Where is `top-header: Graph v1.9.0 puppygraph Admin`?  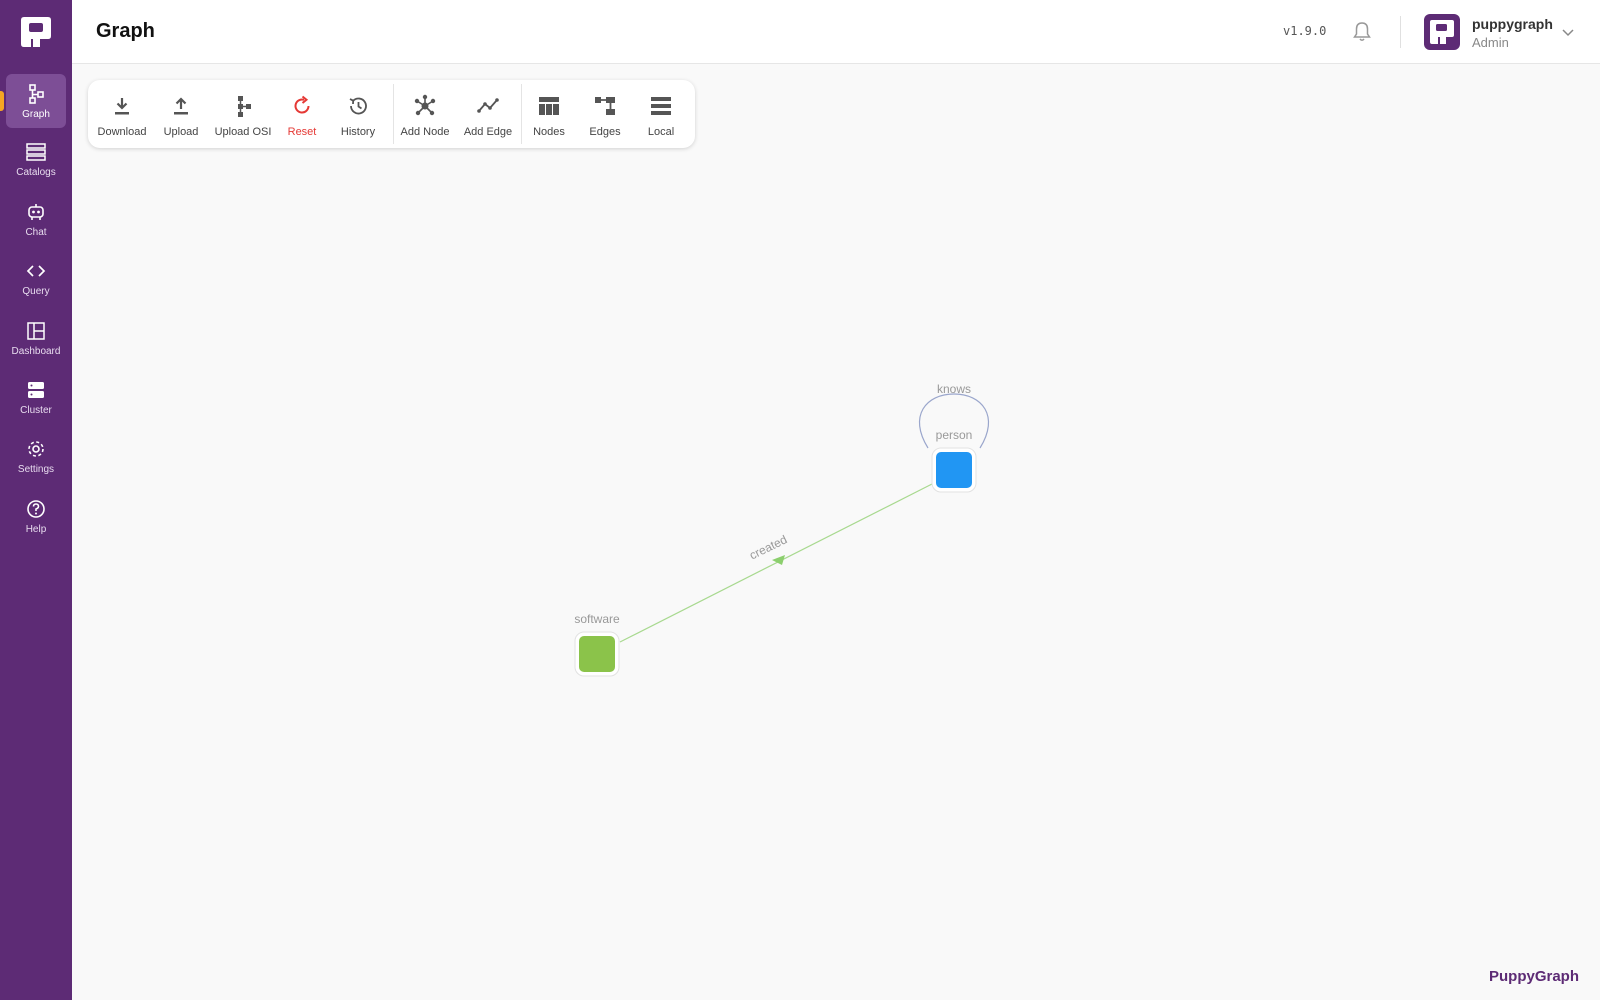 top-header: Graph v1.9.0 puppygraph Admin is located at coordinates (836, 32).